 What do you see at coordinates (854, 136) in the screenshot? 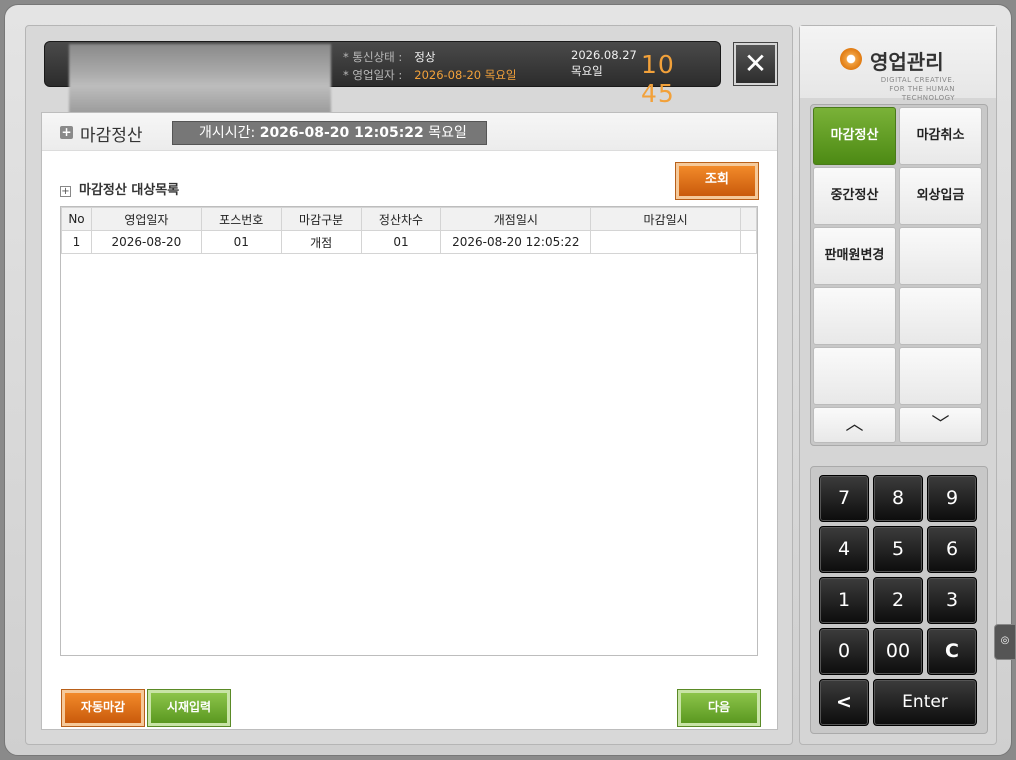
I see `menu-close-settlement: 마감정산` at bounding box center [854, 136].